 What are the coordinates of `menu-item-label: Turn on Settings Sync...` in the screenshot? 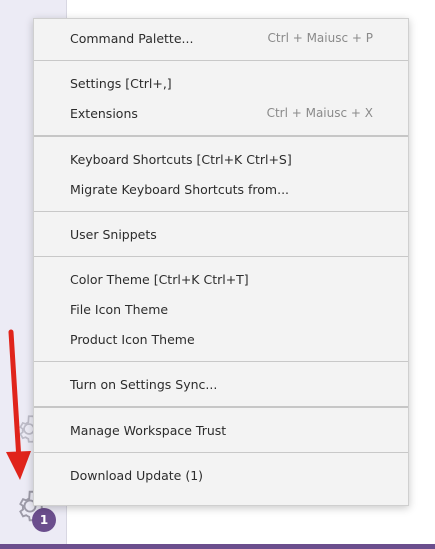 It's located at (144, 384).